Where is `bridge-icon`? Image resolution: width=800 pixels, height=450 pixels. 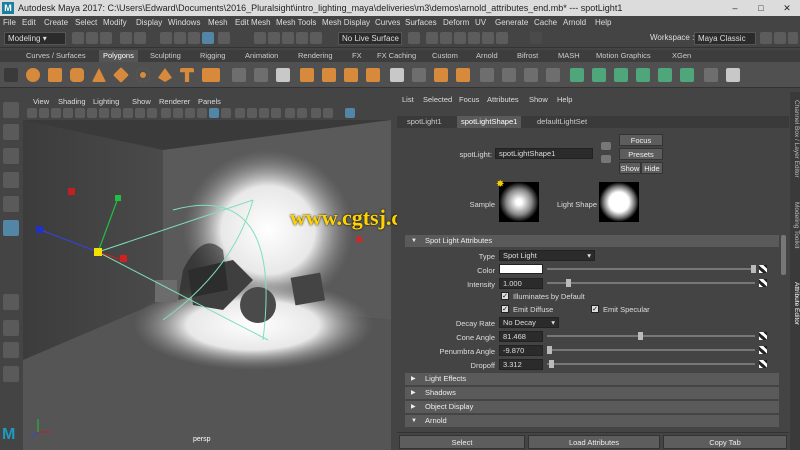 bridge-icon is located at coordinates (373, 75).